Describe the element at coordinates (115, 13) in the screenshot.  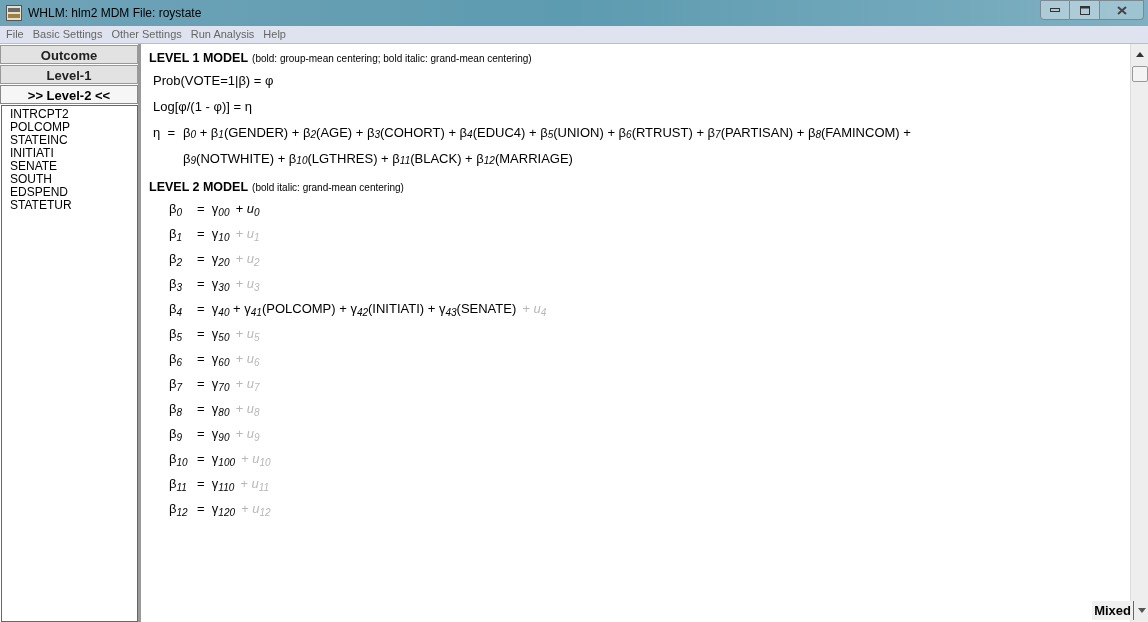
I see `window-title: WHLM: hlm2 MDM File: roystate` at that location.